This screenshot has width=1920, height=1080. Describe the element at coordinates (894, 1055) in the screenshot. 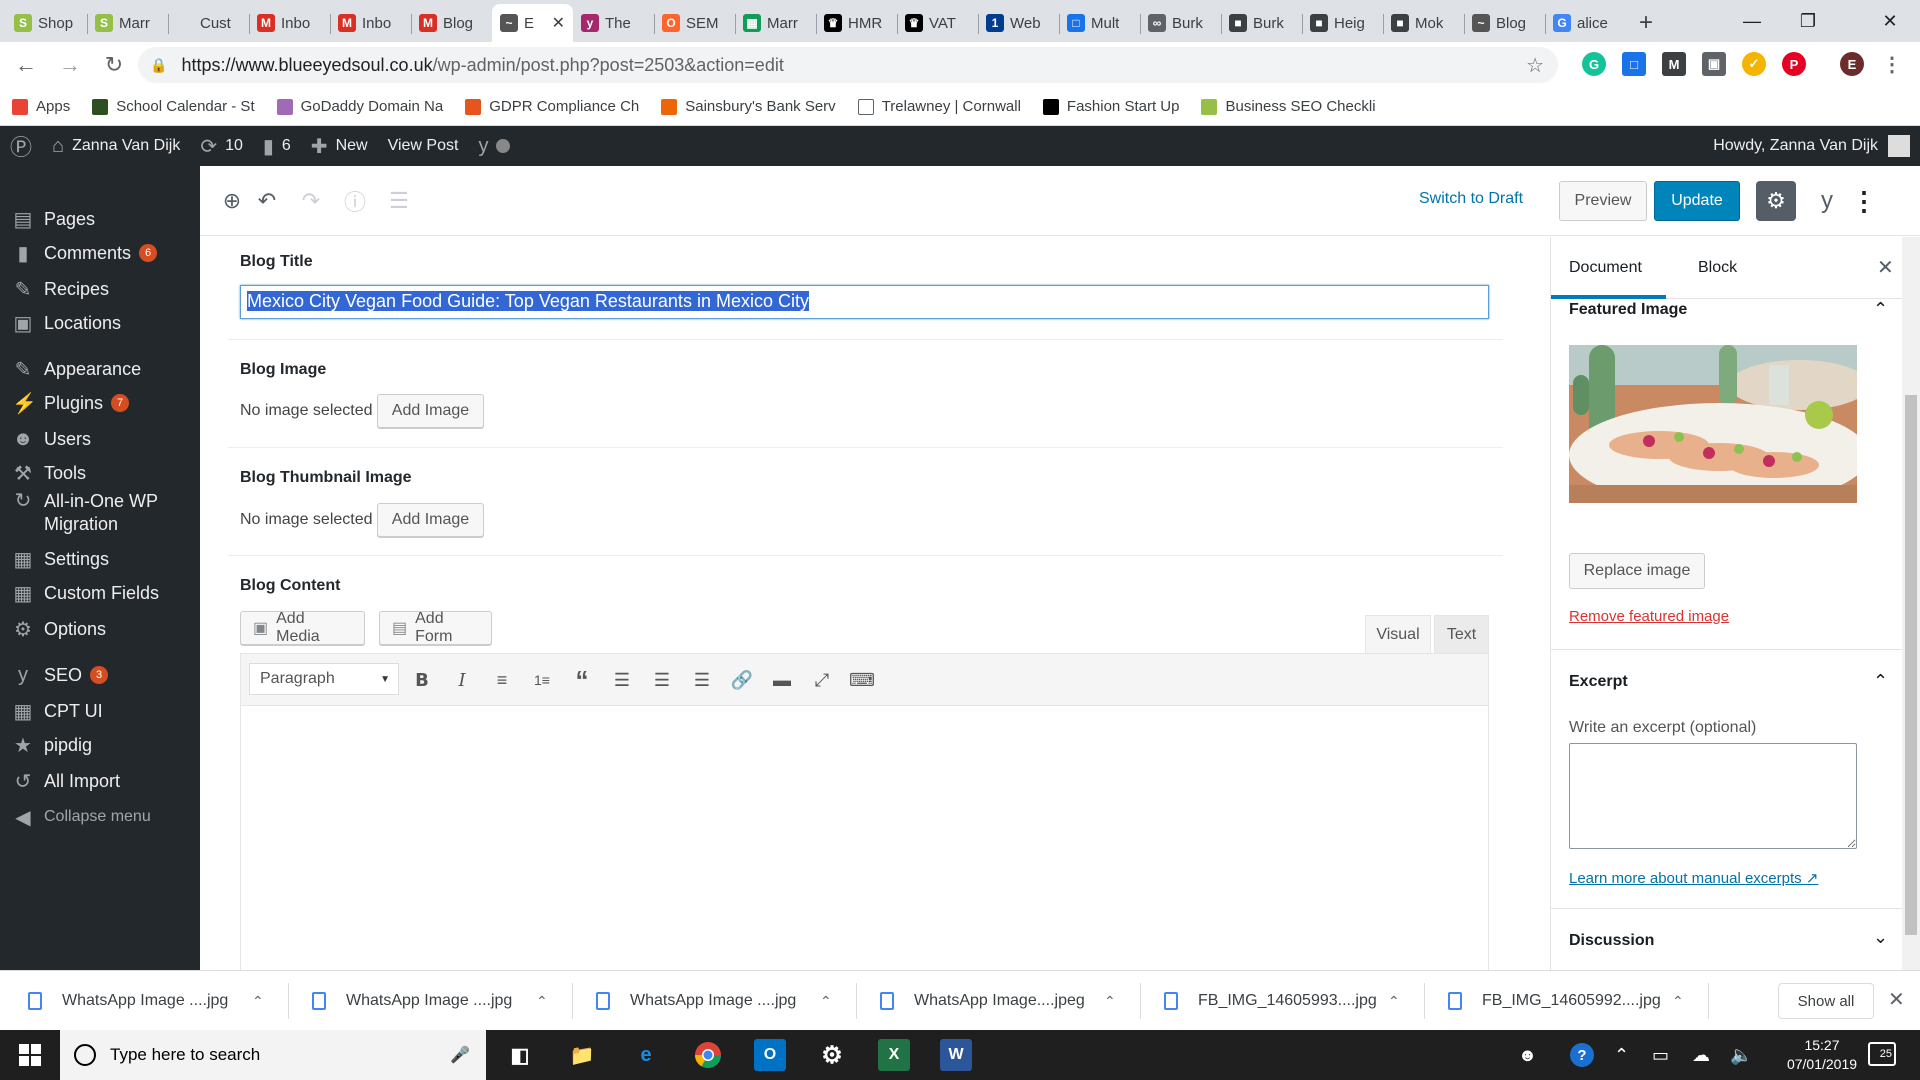

I see `excel-icon: X` at that location.